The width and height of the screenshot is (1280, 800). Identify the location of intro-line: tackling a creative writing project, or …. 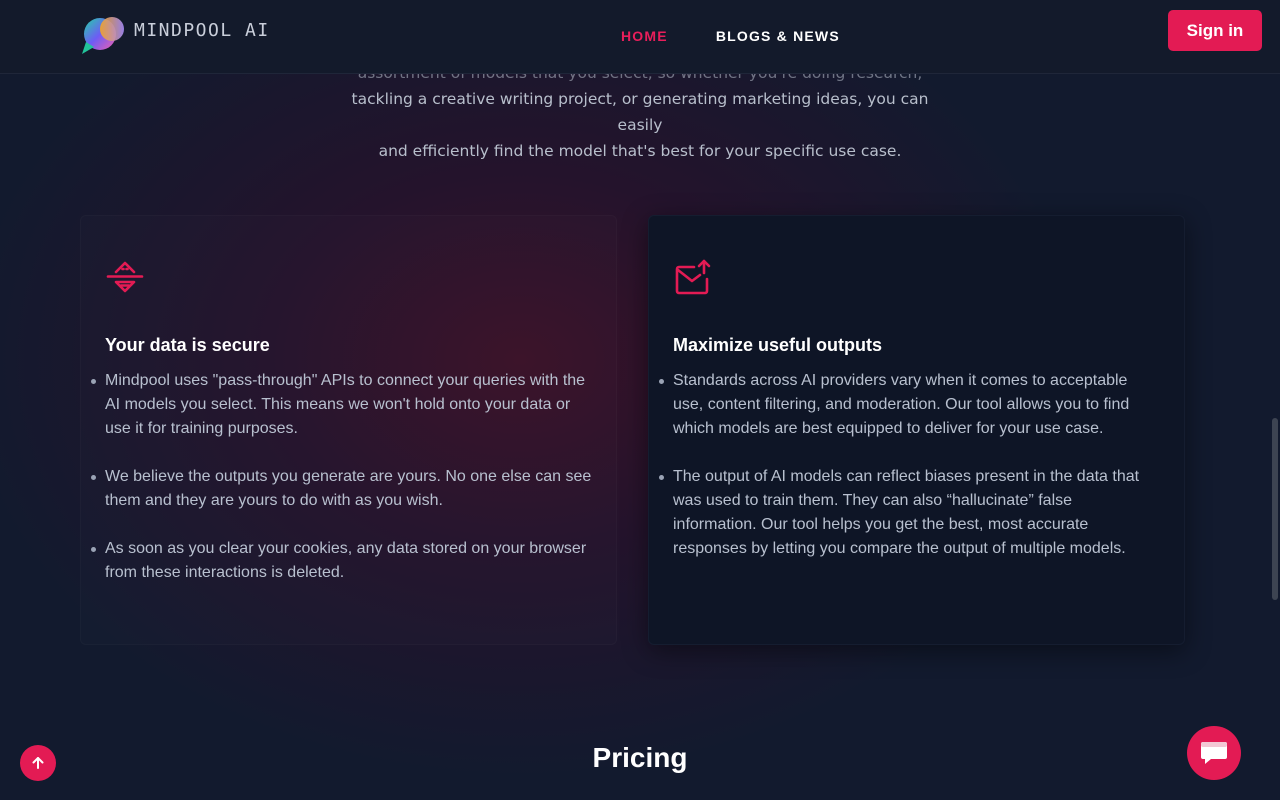
(640, 112).